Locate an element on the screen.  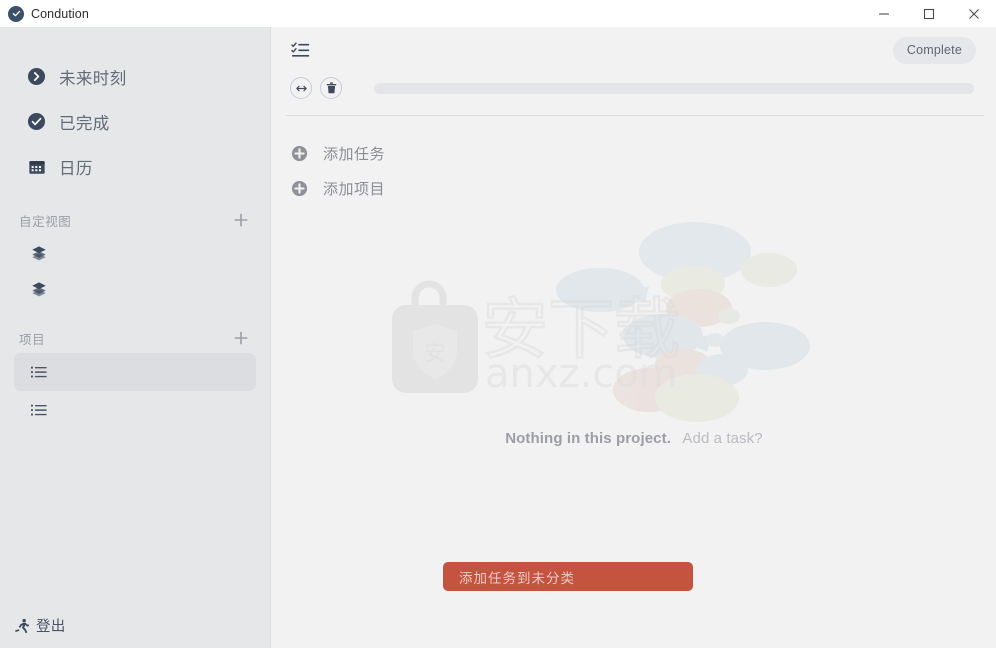
add-project-action: 添加项目 is located at coordinates (643, 188).